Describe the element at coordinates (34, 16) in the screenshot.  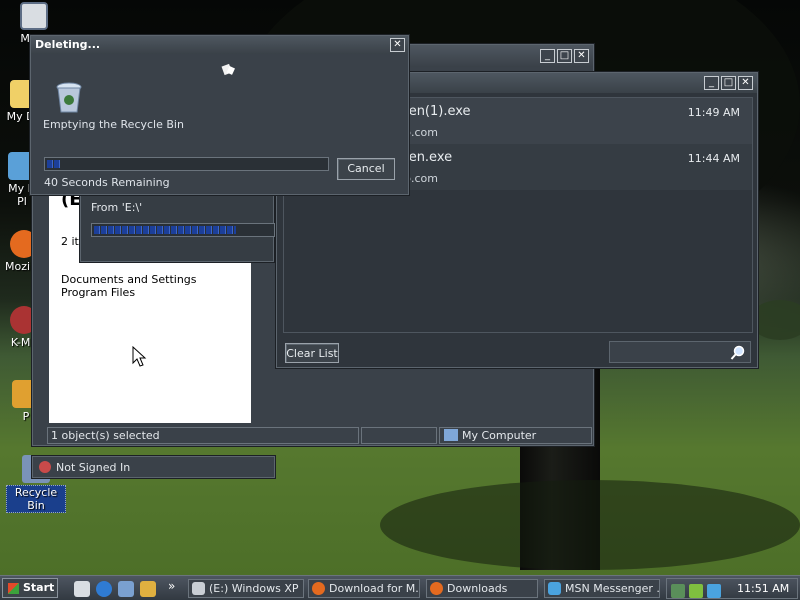
I see `computer-icon` at that location.